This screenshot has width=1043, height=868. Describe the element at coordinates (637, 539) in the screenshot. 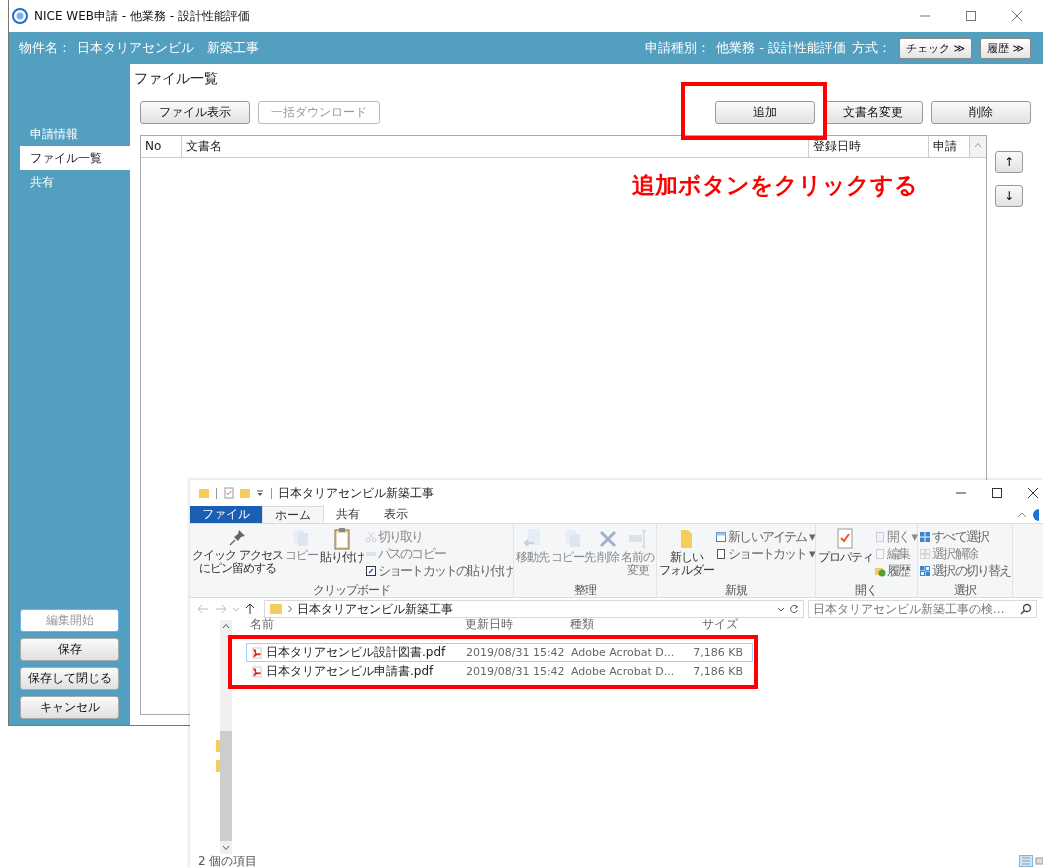

I see `text-cursor-icon` at that location.